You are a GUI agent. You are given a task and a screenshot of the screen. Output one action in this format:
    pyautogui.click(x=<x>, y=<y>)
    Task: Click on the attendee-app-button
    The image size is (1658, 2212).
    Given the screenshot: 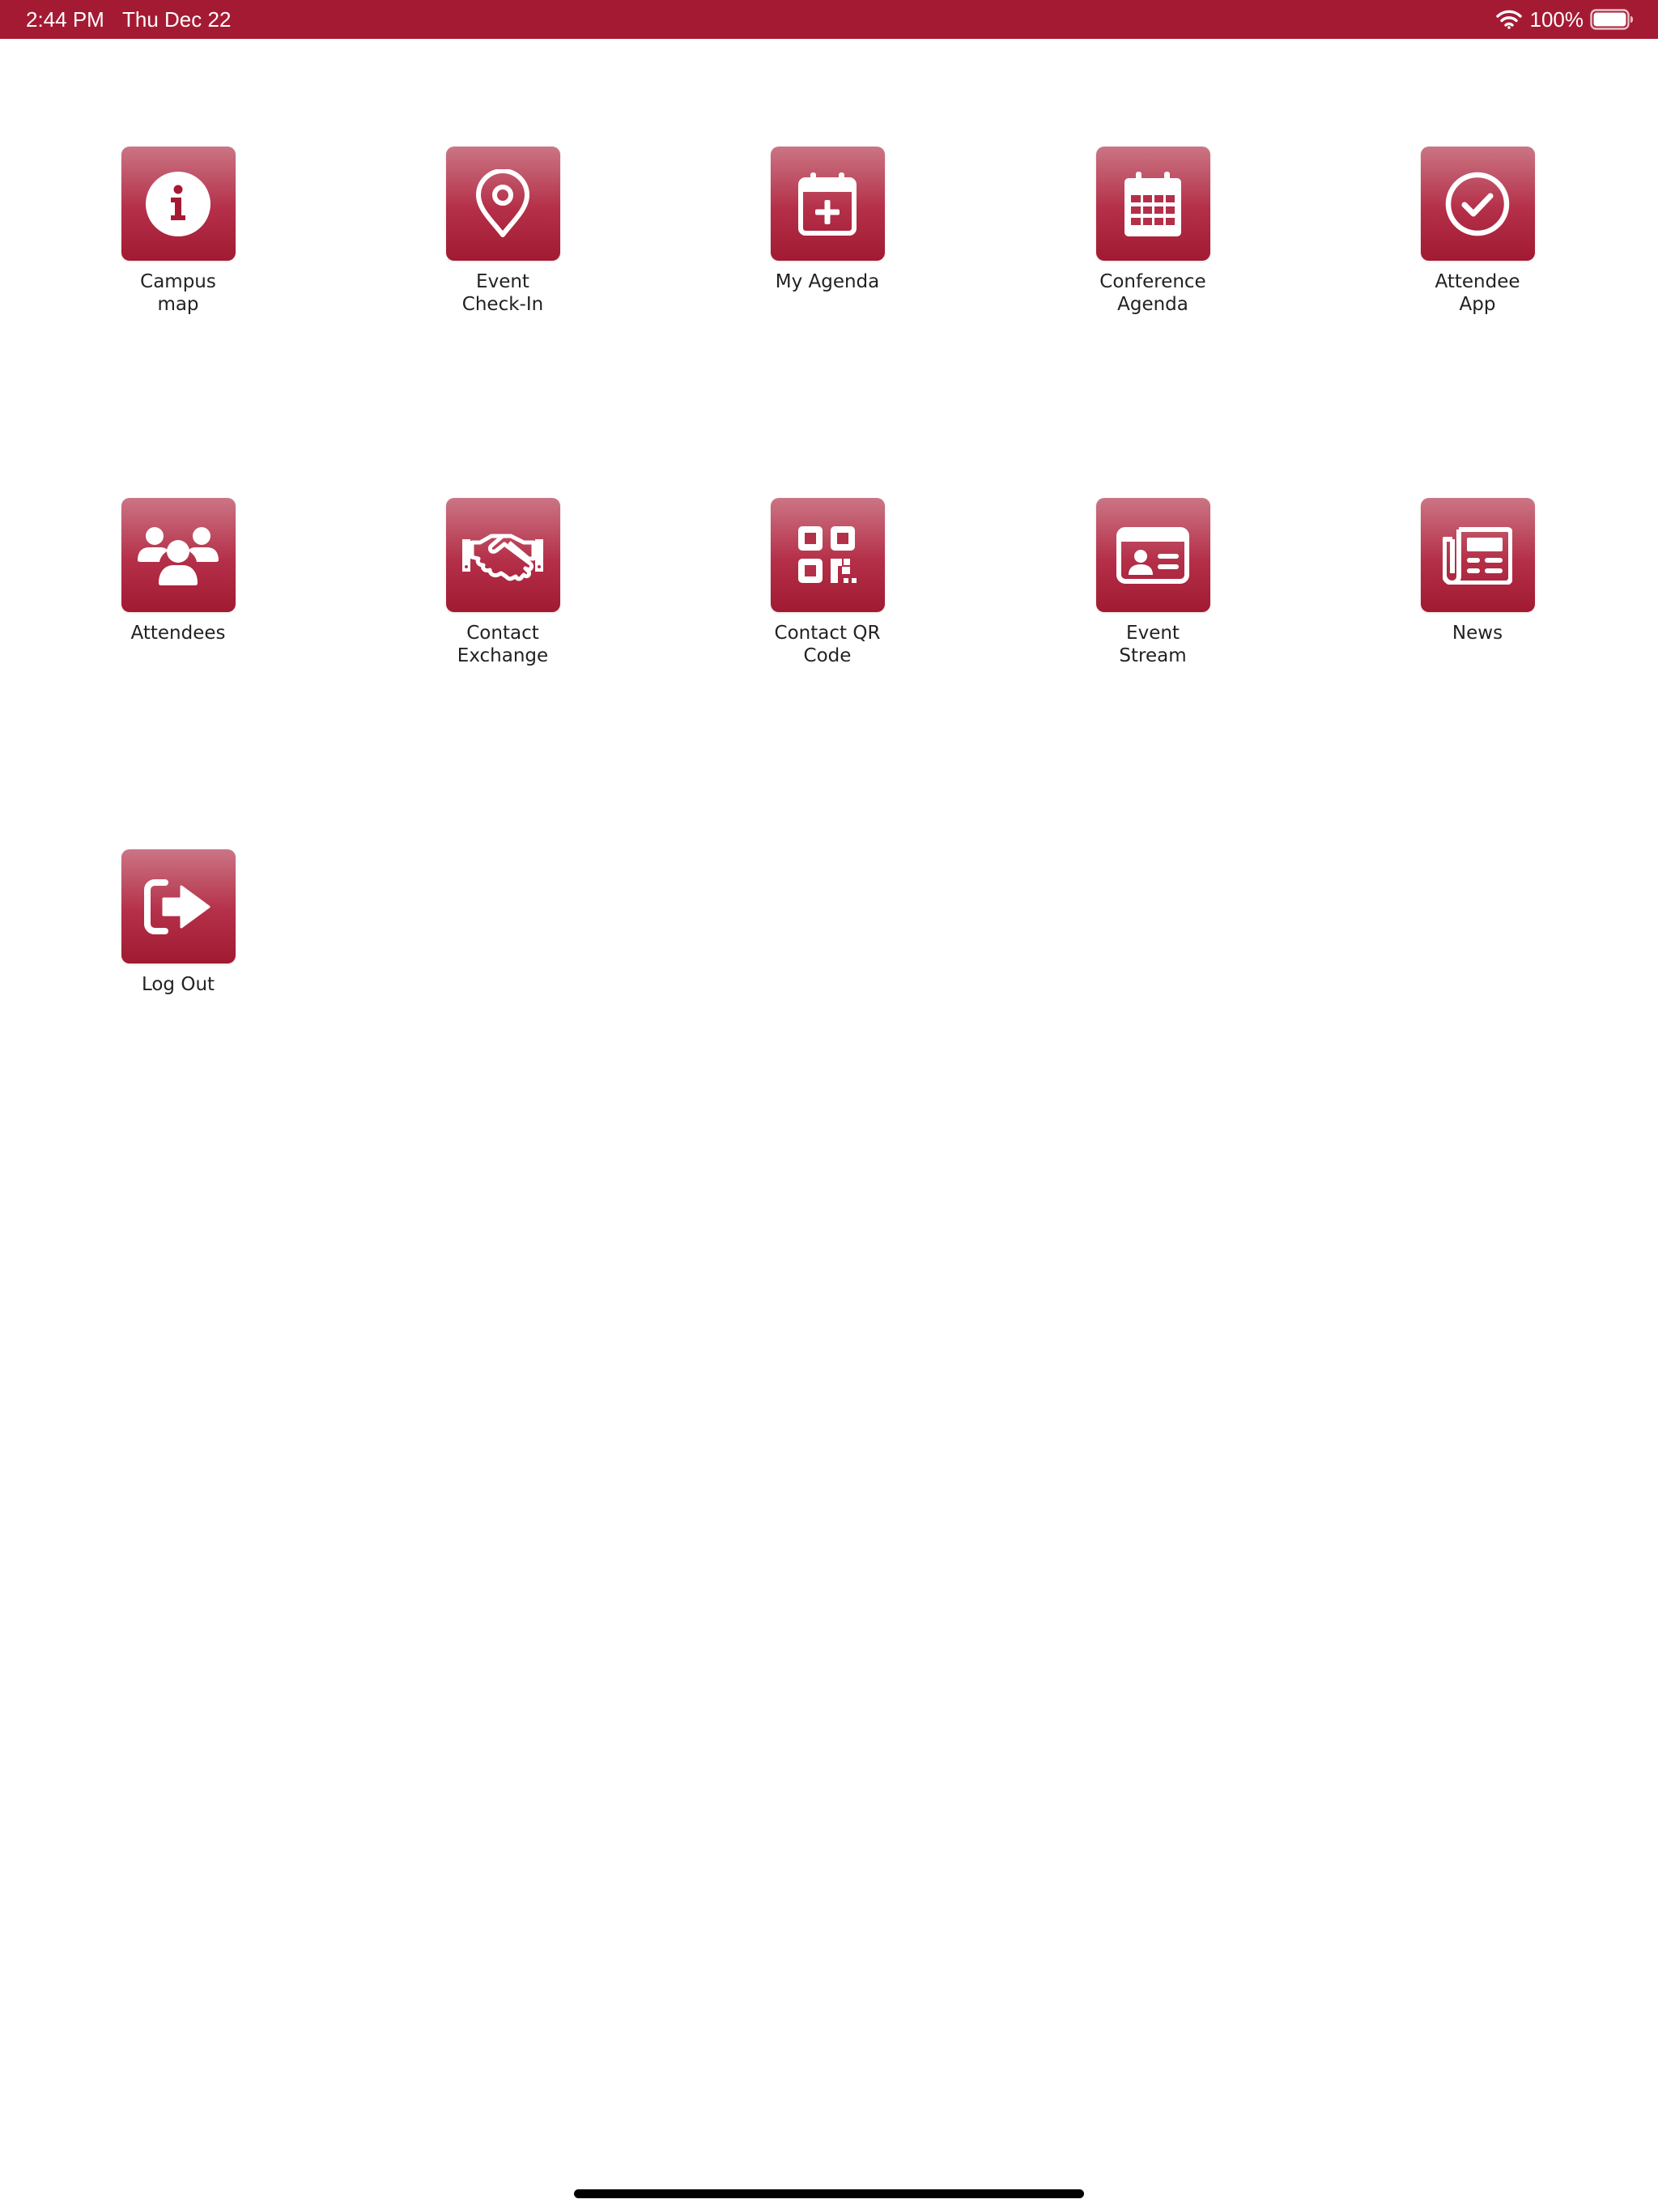 What is the action you would take?
    pyautogui.click(x=1477, y=204)
    